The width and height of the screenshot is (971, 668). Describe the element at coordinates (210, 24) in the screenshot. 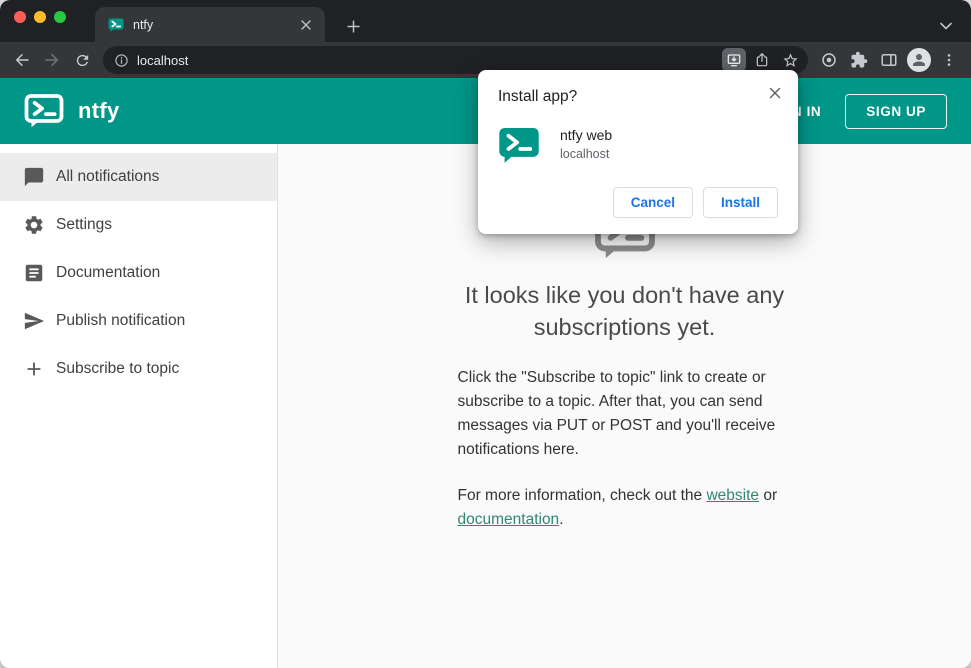

I see `browser-tab-ntfy: ntfy` at that location.